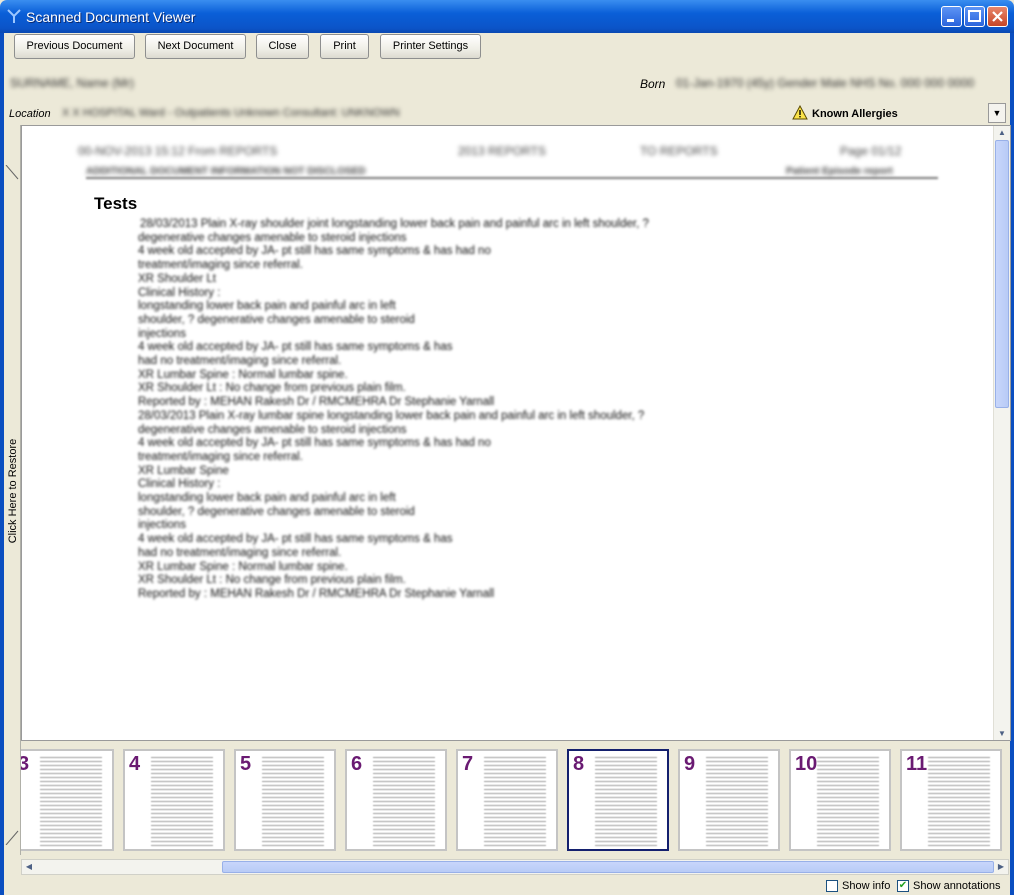  Describe the element at coordinates (116, 203) in the screenshot. I see `section-title: Tests` at that location.